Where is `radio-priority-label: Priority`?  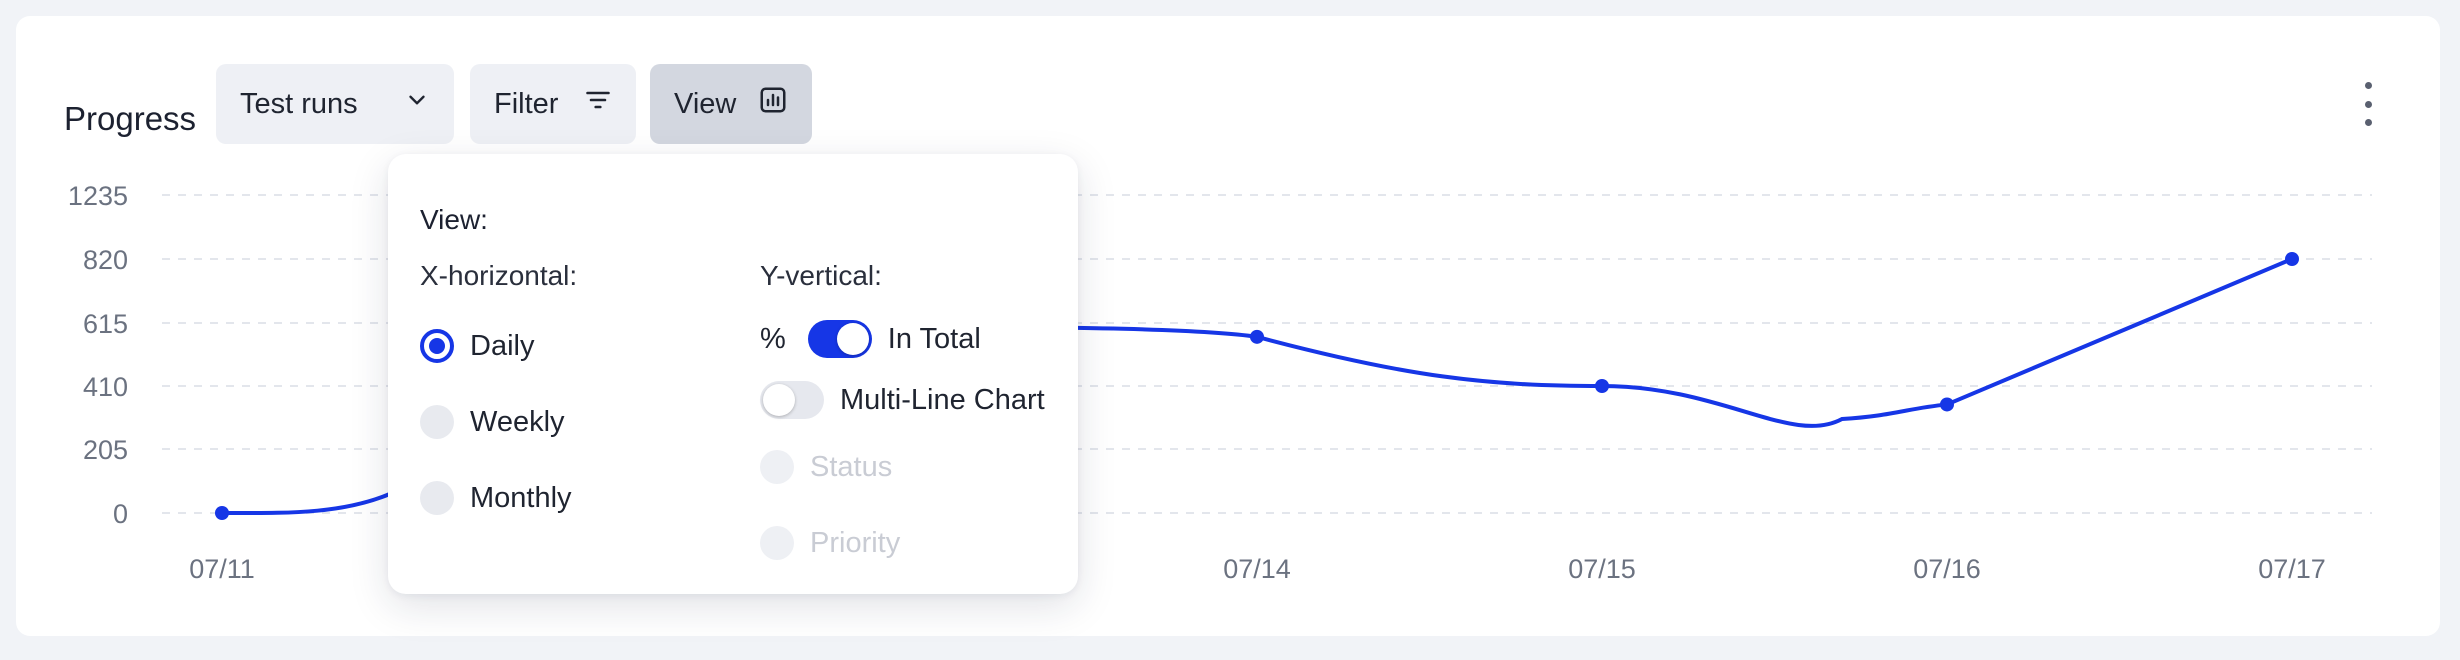
radio-priority-label: Priority is located at coordinates (855, 542).